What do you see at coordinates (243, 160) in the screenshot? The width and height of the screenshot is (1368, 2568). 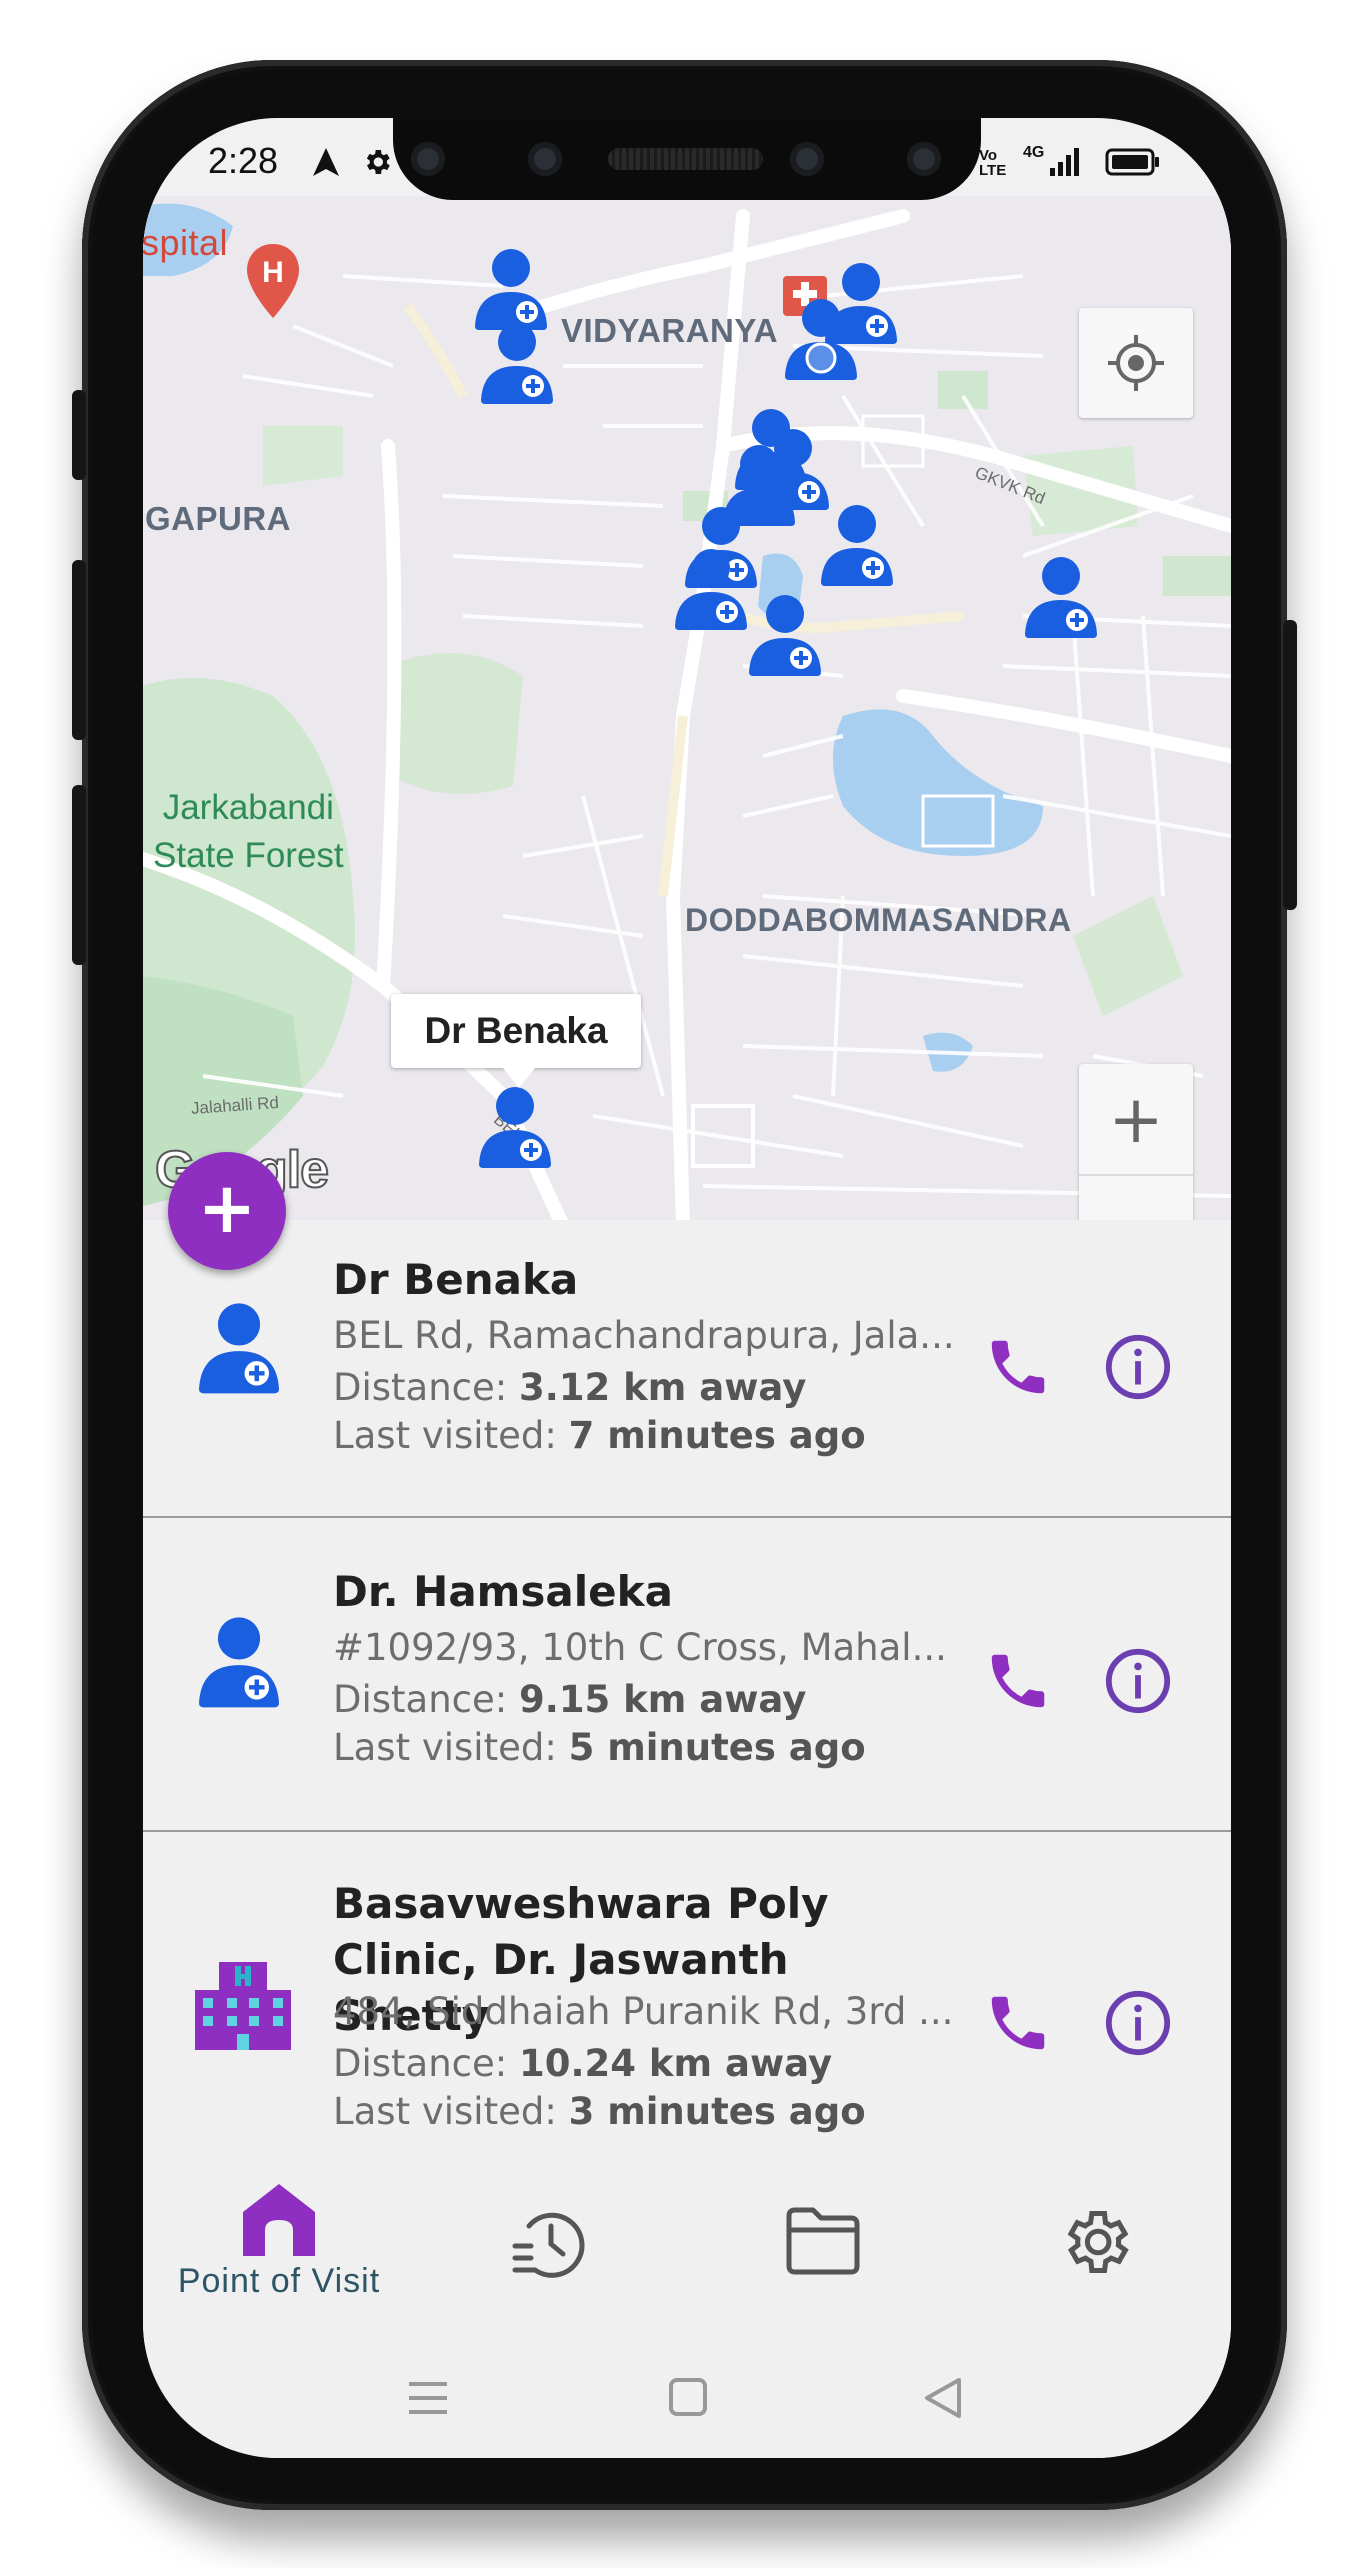 I see `status-time: 2:28` at bounding box center [243, 160].